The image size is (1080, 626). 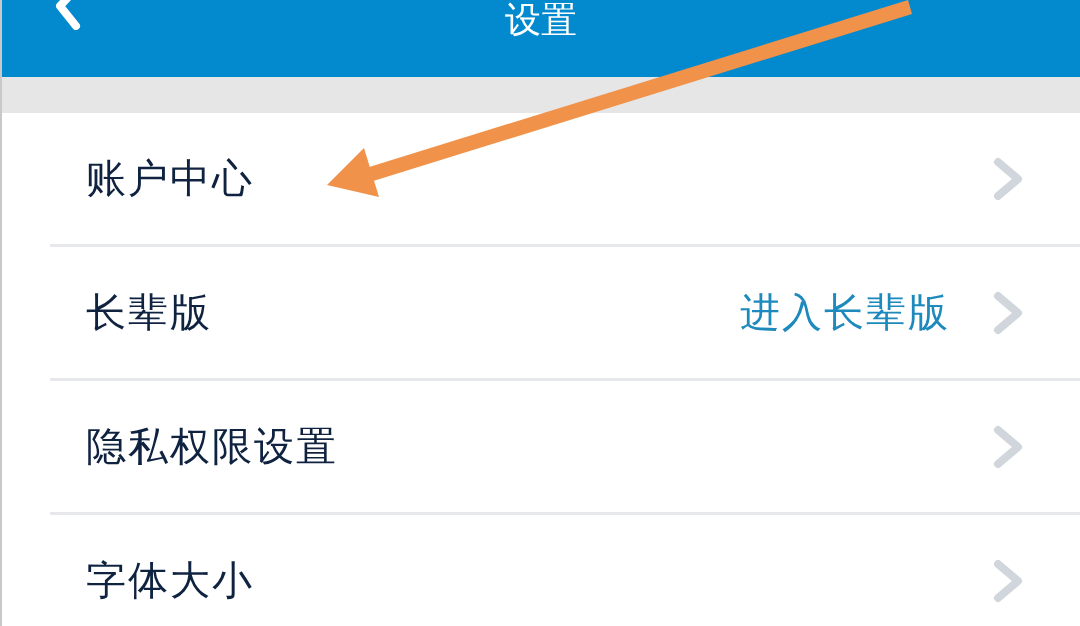 What do you see at coordinates (170, 178) in the screenshot?
I see `settings-item-label: 账户中心` at bounding box center [170, 178].